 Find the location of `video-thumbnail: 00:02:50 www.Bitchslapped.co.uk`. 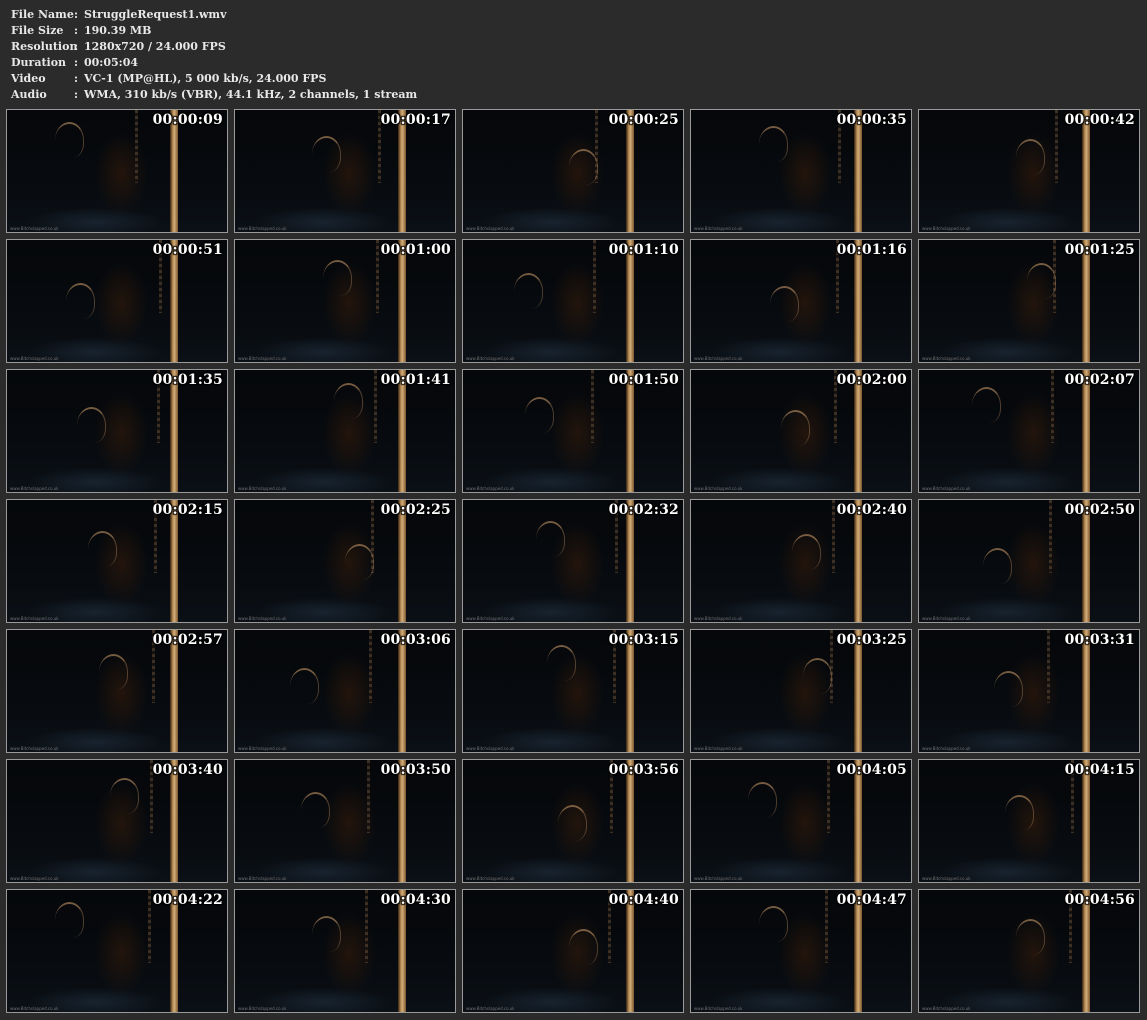

video-thumbnail: 00:02:50 www.Bitchslapped.co.uk is located at coordinates (1029, 561).